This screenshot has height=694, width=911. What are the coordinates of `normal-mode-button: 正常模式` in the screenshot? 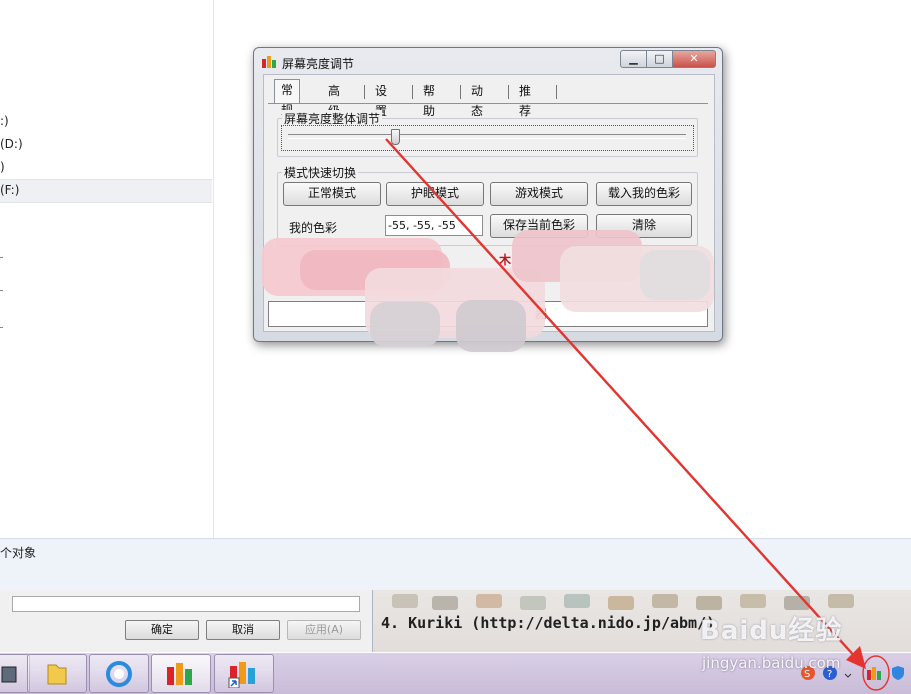 It's located at (332, 194).